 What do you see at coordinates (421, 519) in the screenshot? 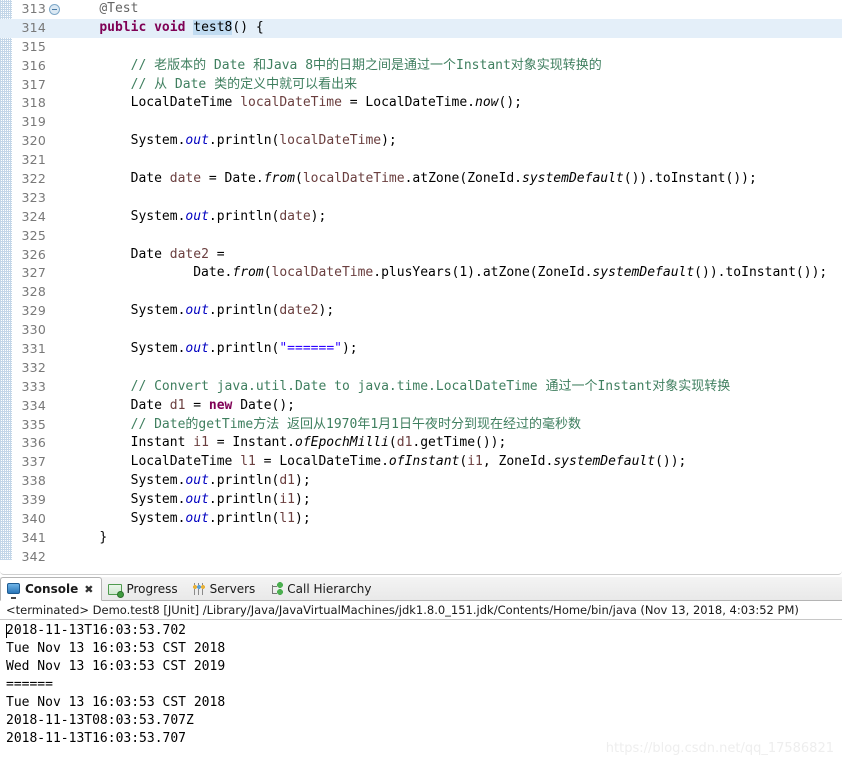
I see `code-line-340: 340 System.out.println(l1);` at bounding box center [421, 519].